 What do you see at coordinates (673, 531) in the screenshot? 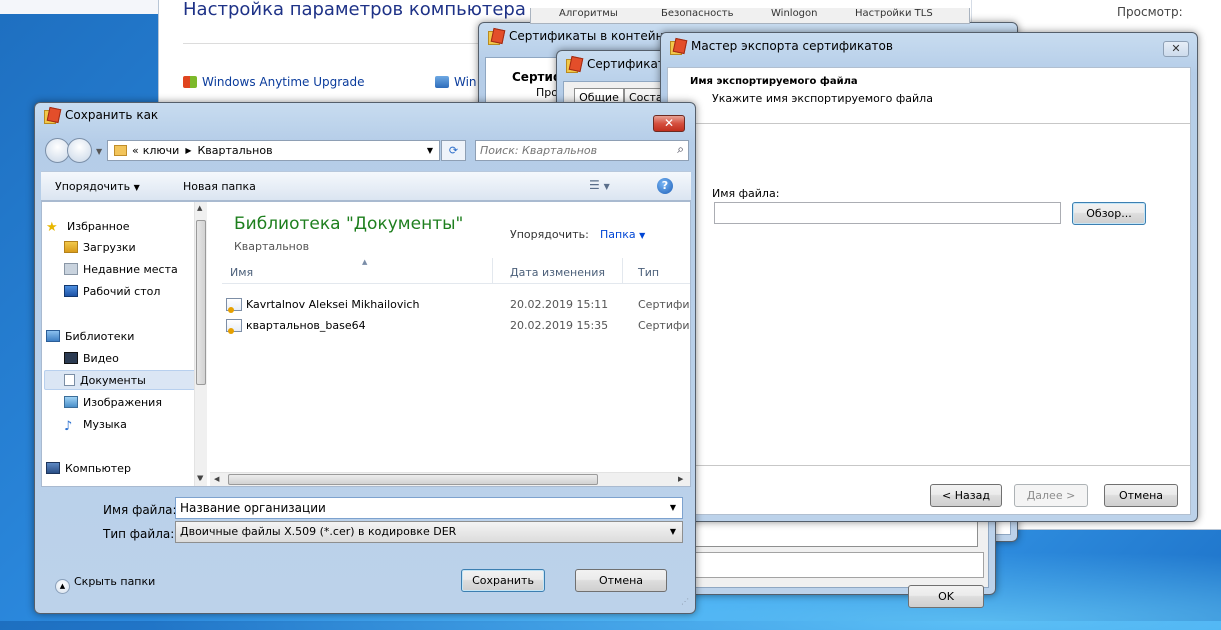
I see `file-type-dropdown-icon: ▼` at bounding box center [673, 531].